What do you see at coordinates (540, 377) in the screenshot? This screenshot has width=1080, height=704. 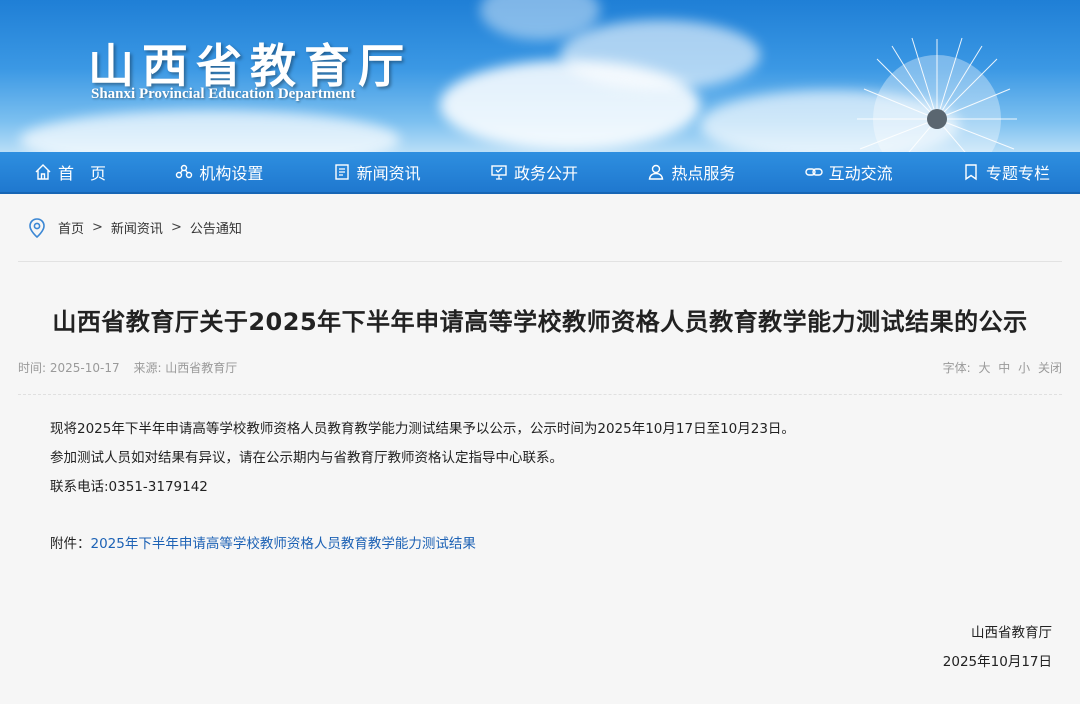 I see `article-meta: 时间: 2025-10-17 来源: 山西省教育厅 字体: 大 中 小 关闭` at bounding box center [540, 377].